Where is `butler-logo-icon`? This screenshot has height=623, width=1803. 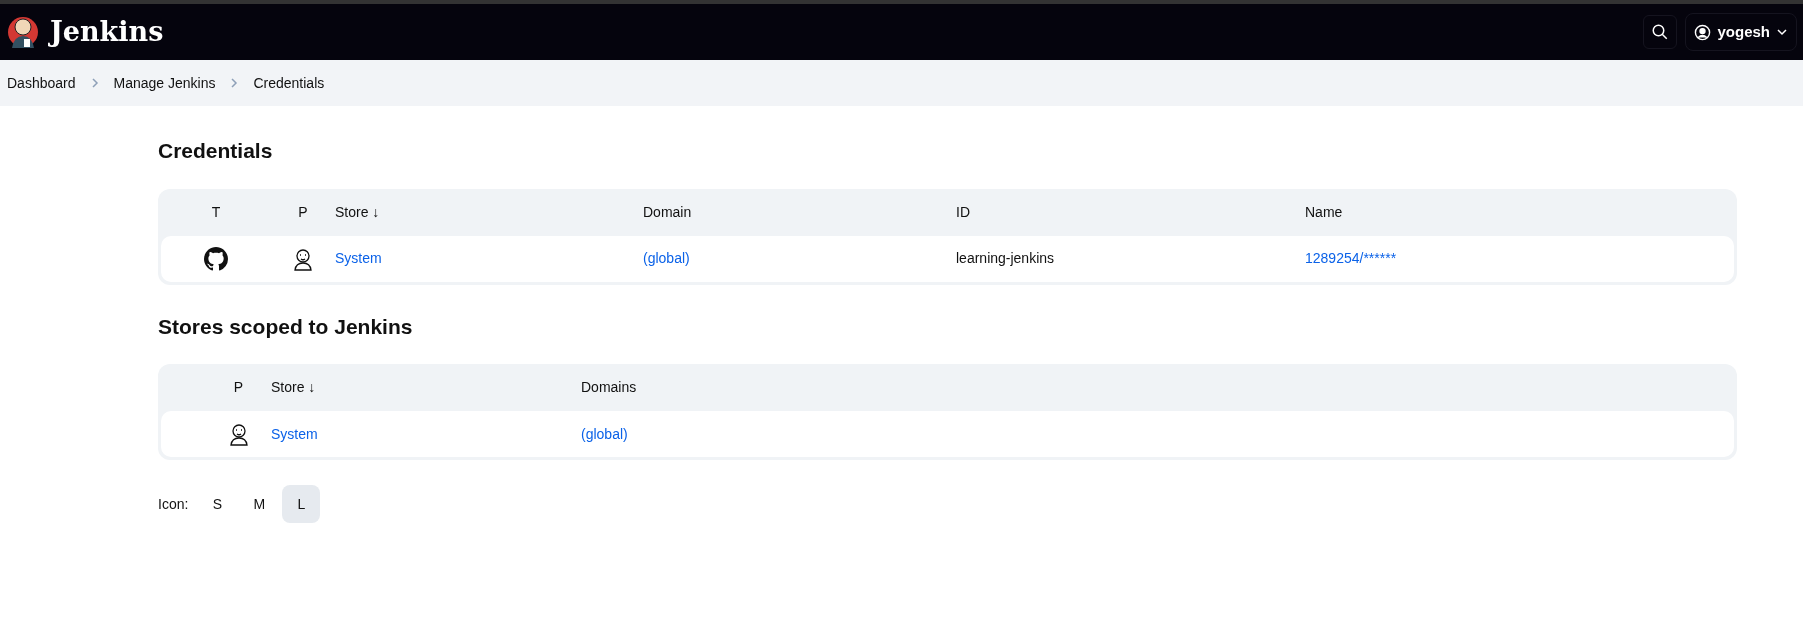 butler-logo-icon is located at coordinates (23, 32).